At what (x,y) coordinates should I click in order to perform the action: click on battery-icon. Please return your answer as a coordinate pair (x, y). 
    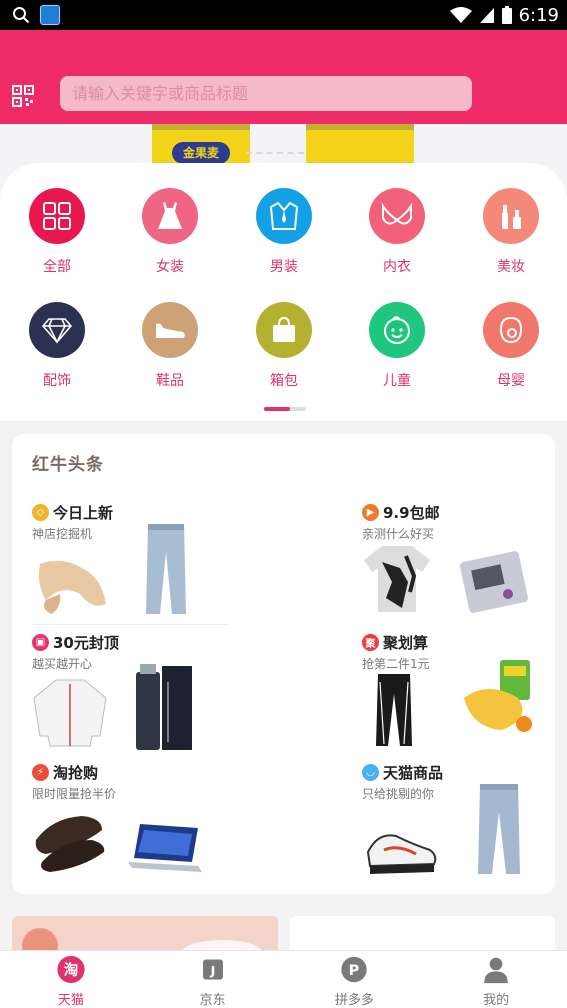
    Looking at the image, I should click on (506, 15).